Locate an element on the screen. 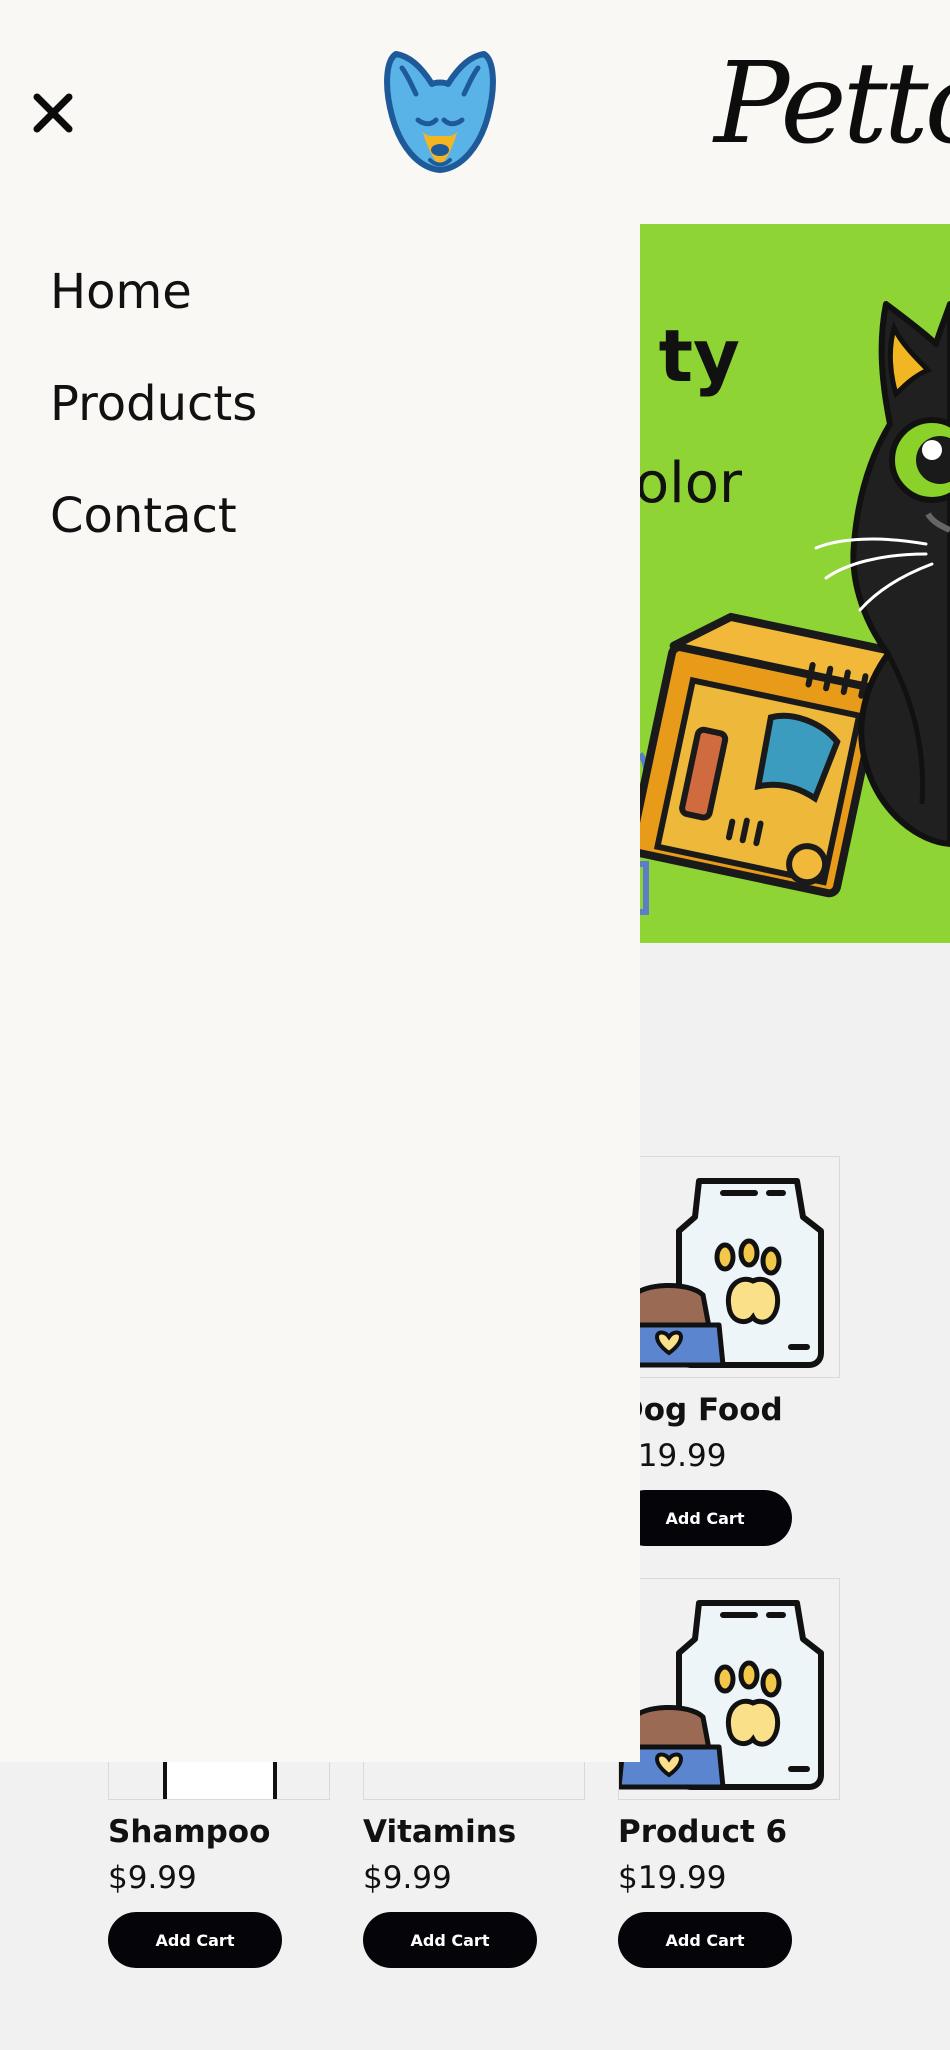  nav-item-home: Home is located at coordinates (121, 292).